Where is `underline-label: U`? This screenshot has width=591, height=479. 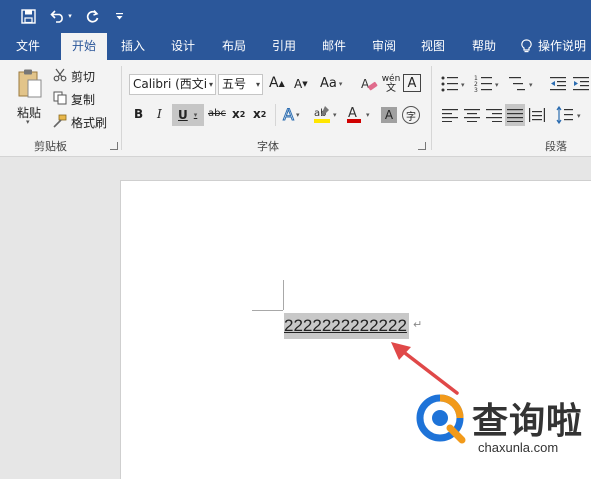 underline-label: U is located at coordinates (183, 115).